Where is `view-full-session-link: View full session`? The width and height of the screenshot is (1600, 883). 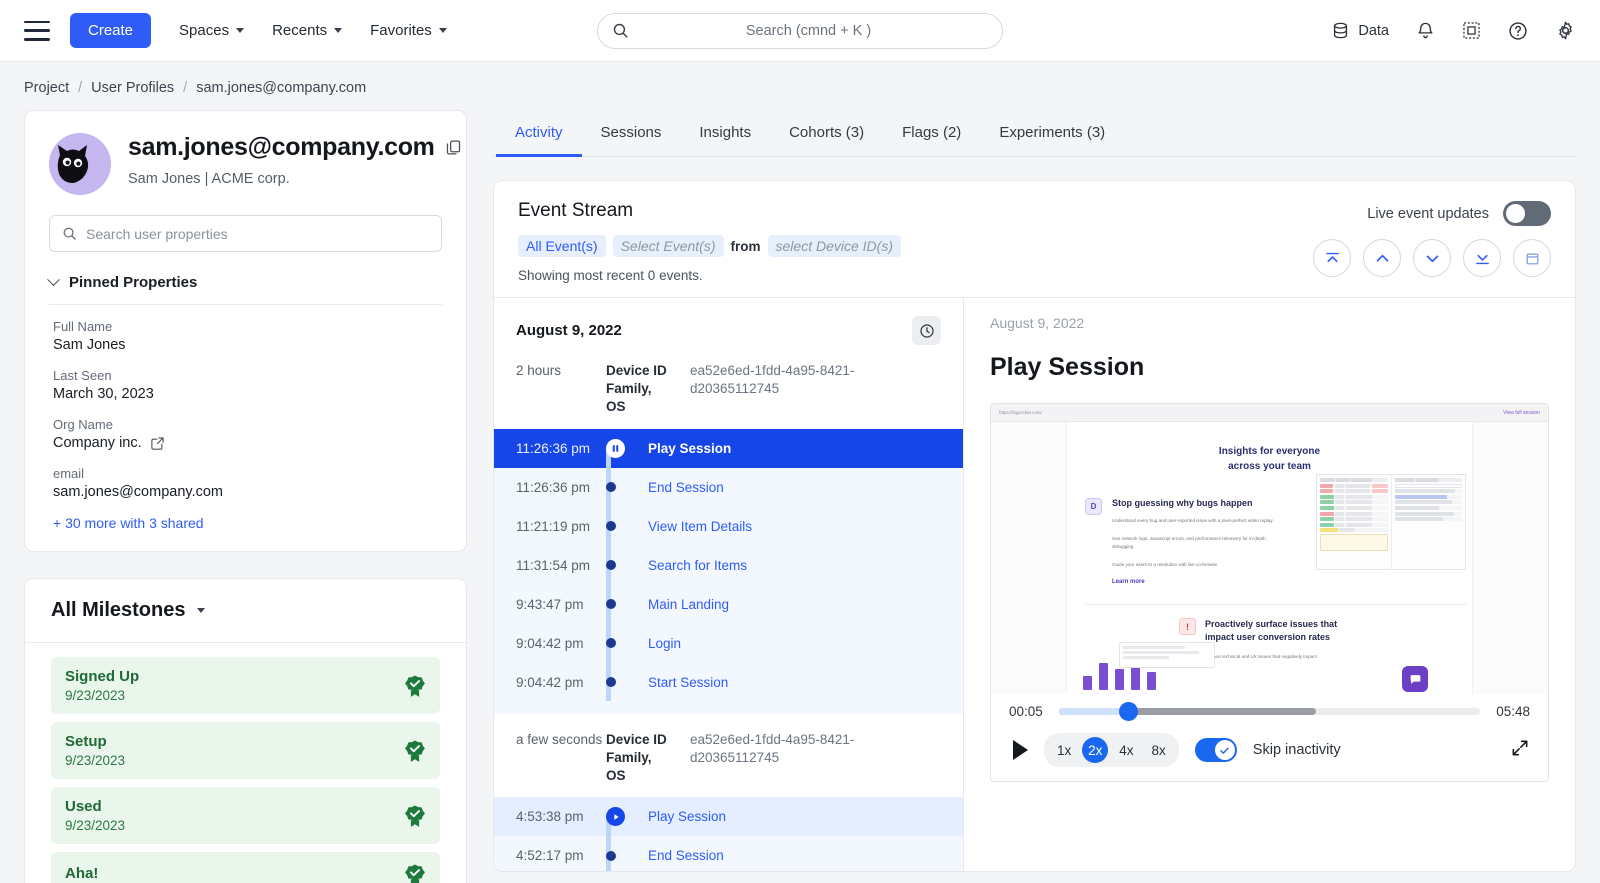
view-full-session-link: View full session is located at coordinates (1521, 413).